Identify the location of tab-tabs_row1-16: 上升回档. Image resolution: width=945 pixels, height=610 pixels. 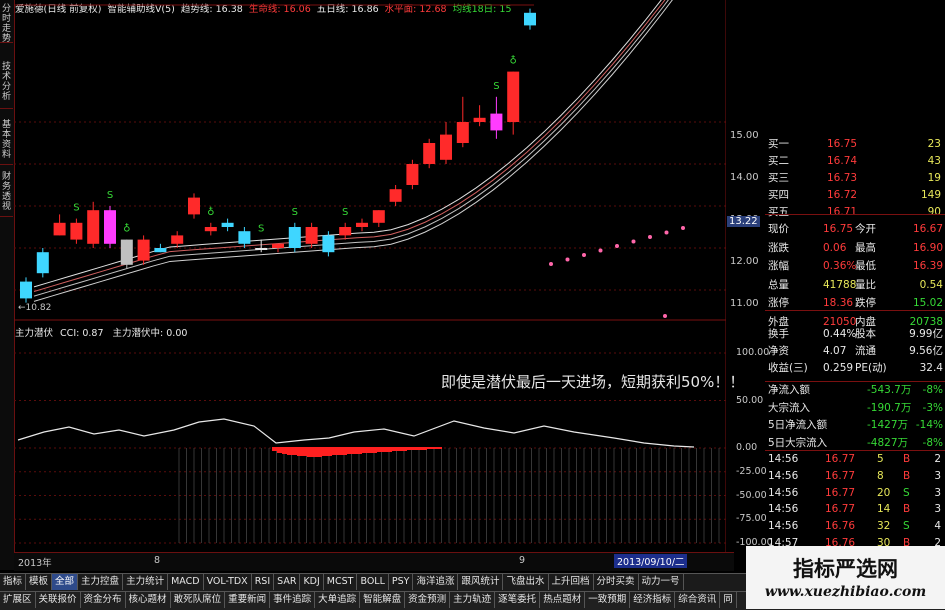
(571, 582).